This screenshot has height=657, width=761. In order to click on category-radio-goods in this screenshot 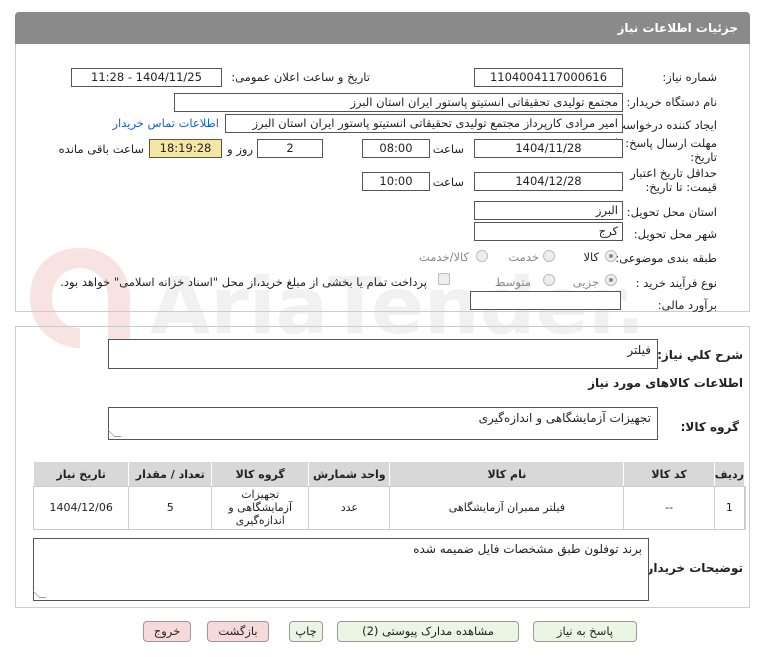, I will do `click(611, 256)`.